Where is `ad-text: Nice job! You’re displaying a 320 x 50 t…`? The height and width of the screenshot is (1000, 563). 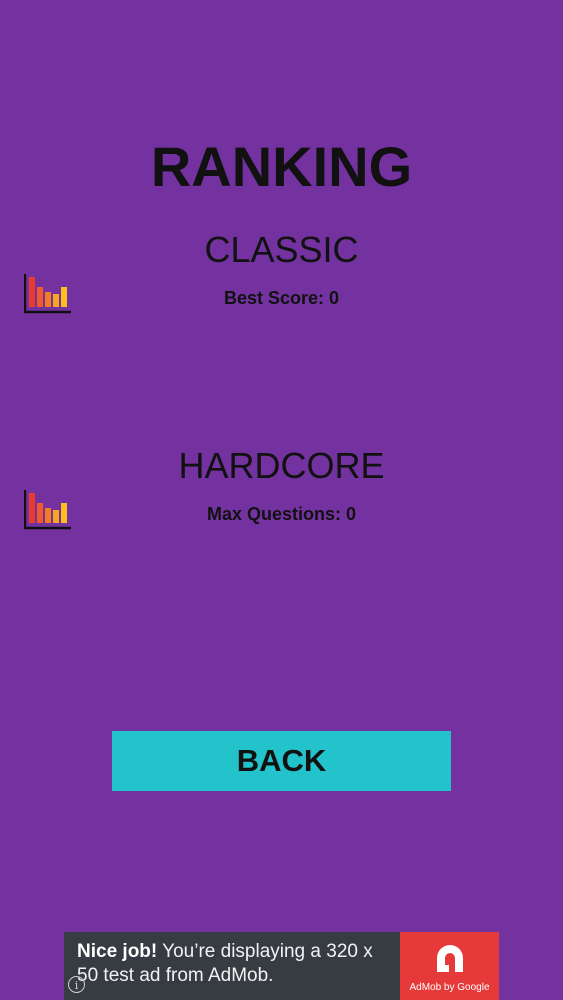 ad-text: Nice job! You’re displaying a 320 x 50 t… is located at coordinates (237, 964).